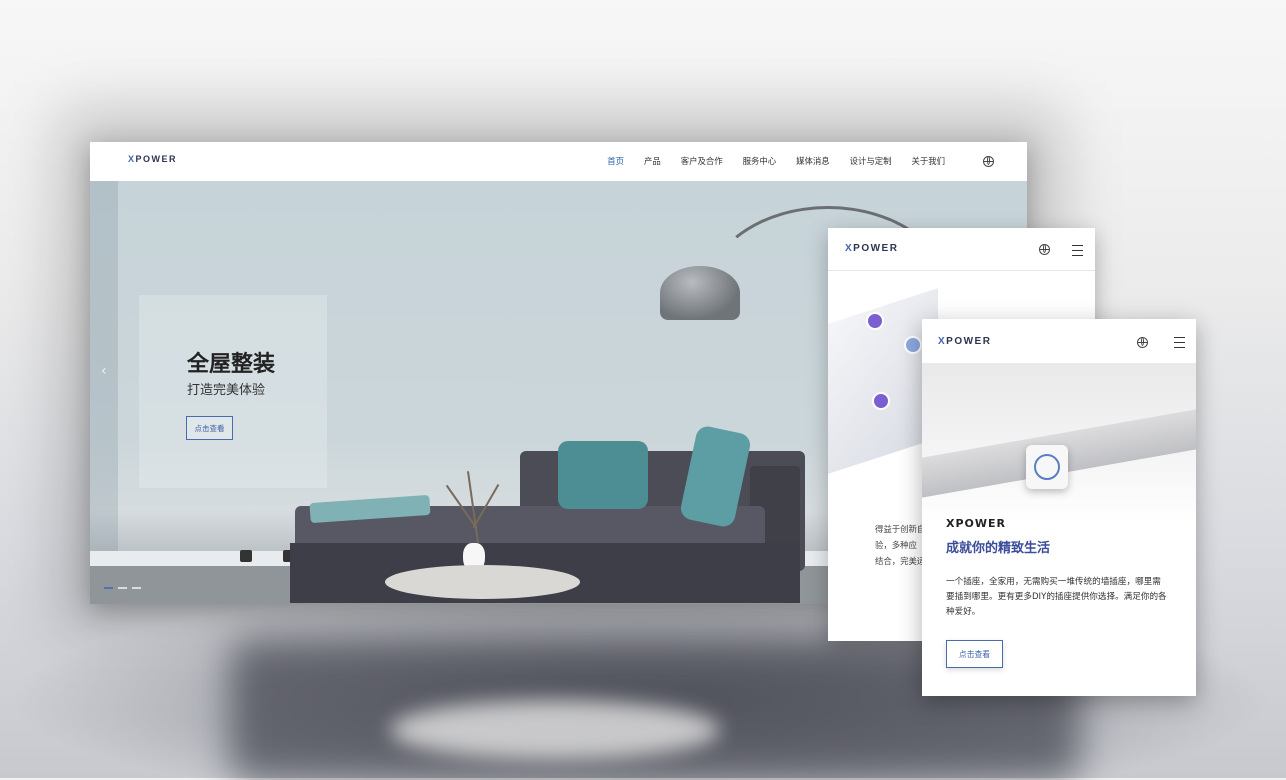 Image resolution: width=1286 pixels, height=780 pixels. I want to click on phone-title: 成就你的精致生活, so click(998, 548).